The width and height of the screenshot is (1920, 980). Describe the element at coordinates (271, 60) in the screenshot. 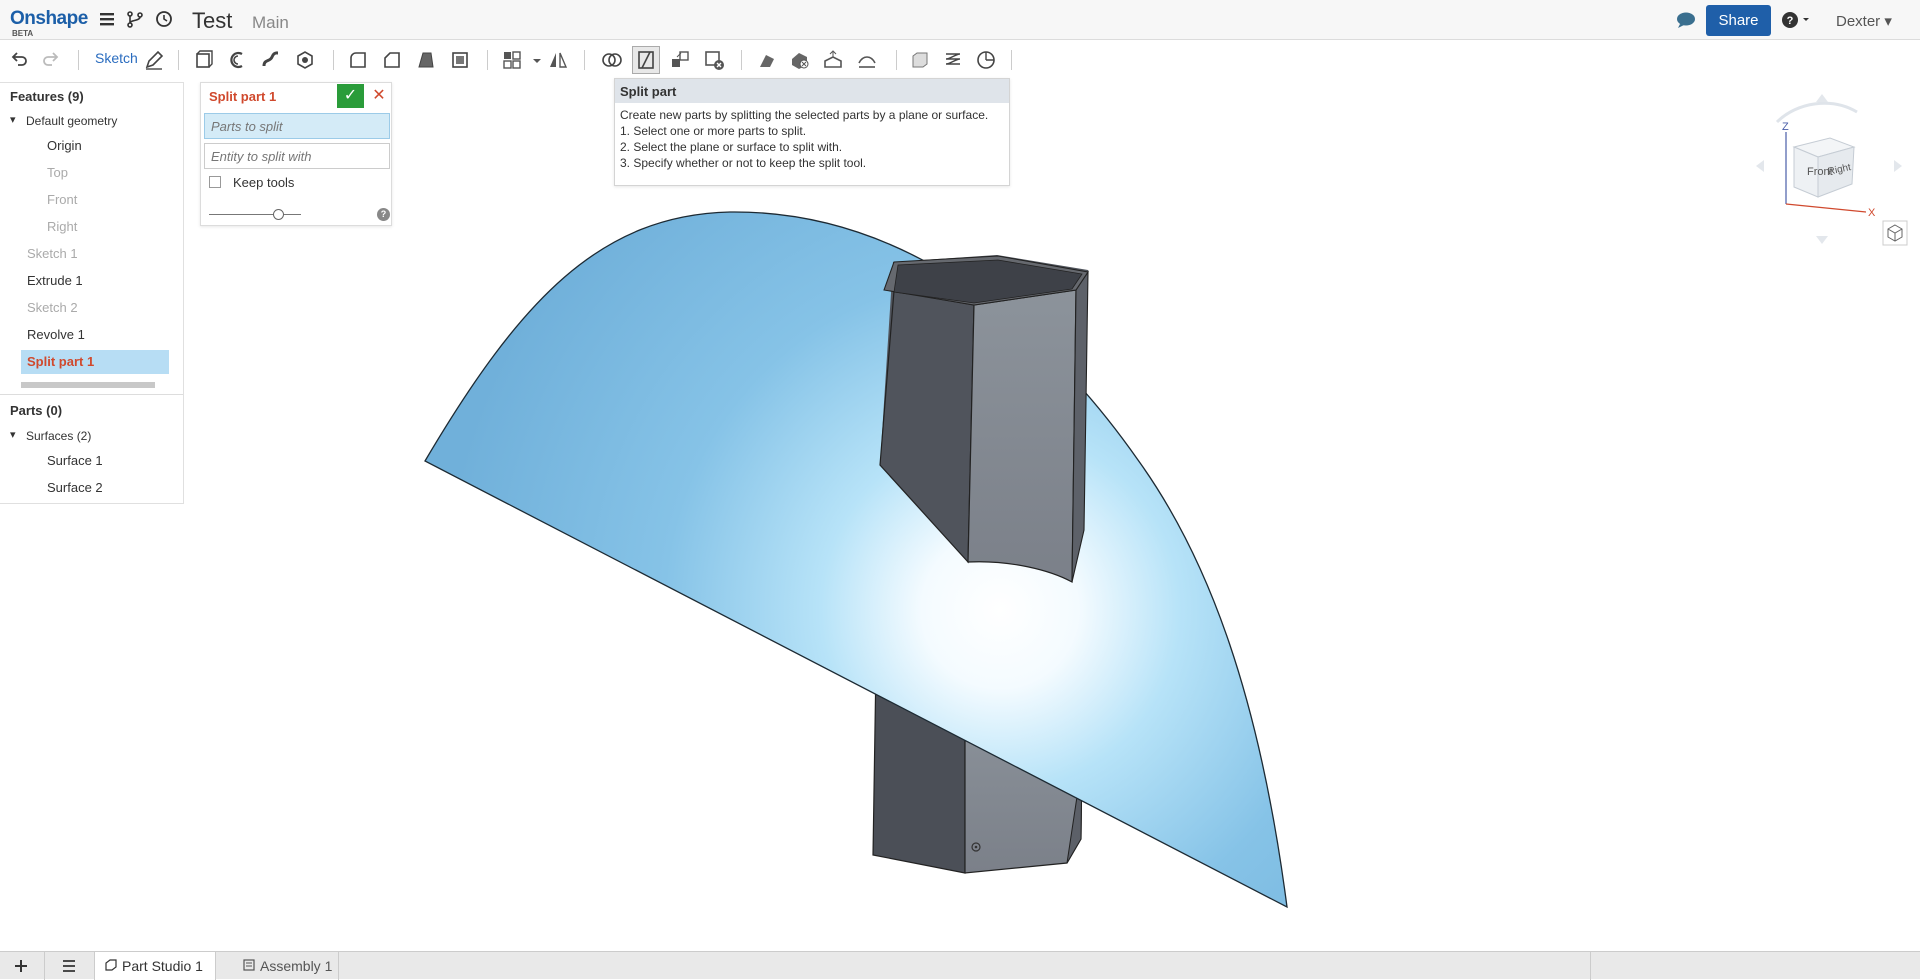

I see `sweep-icon` at that location.